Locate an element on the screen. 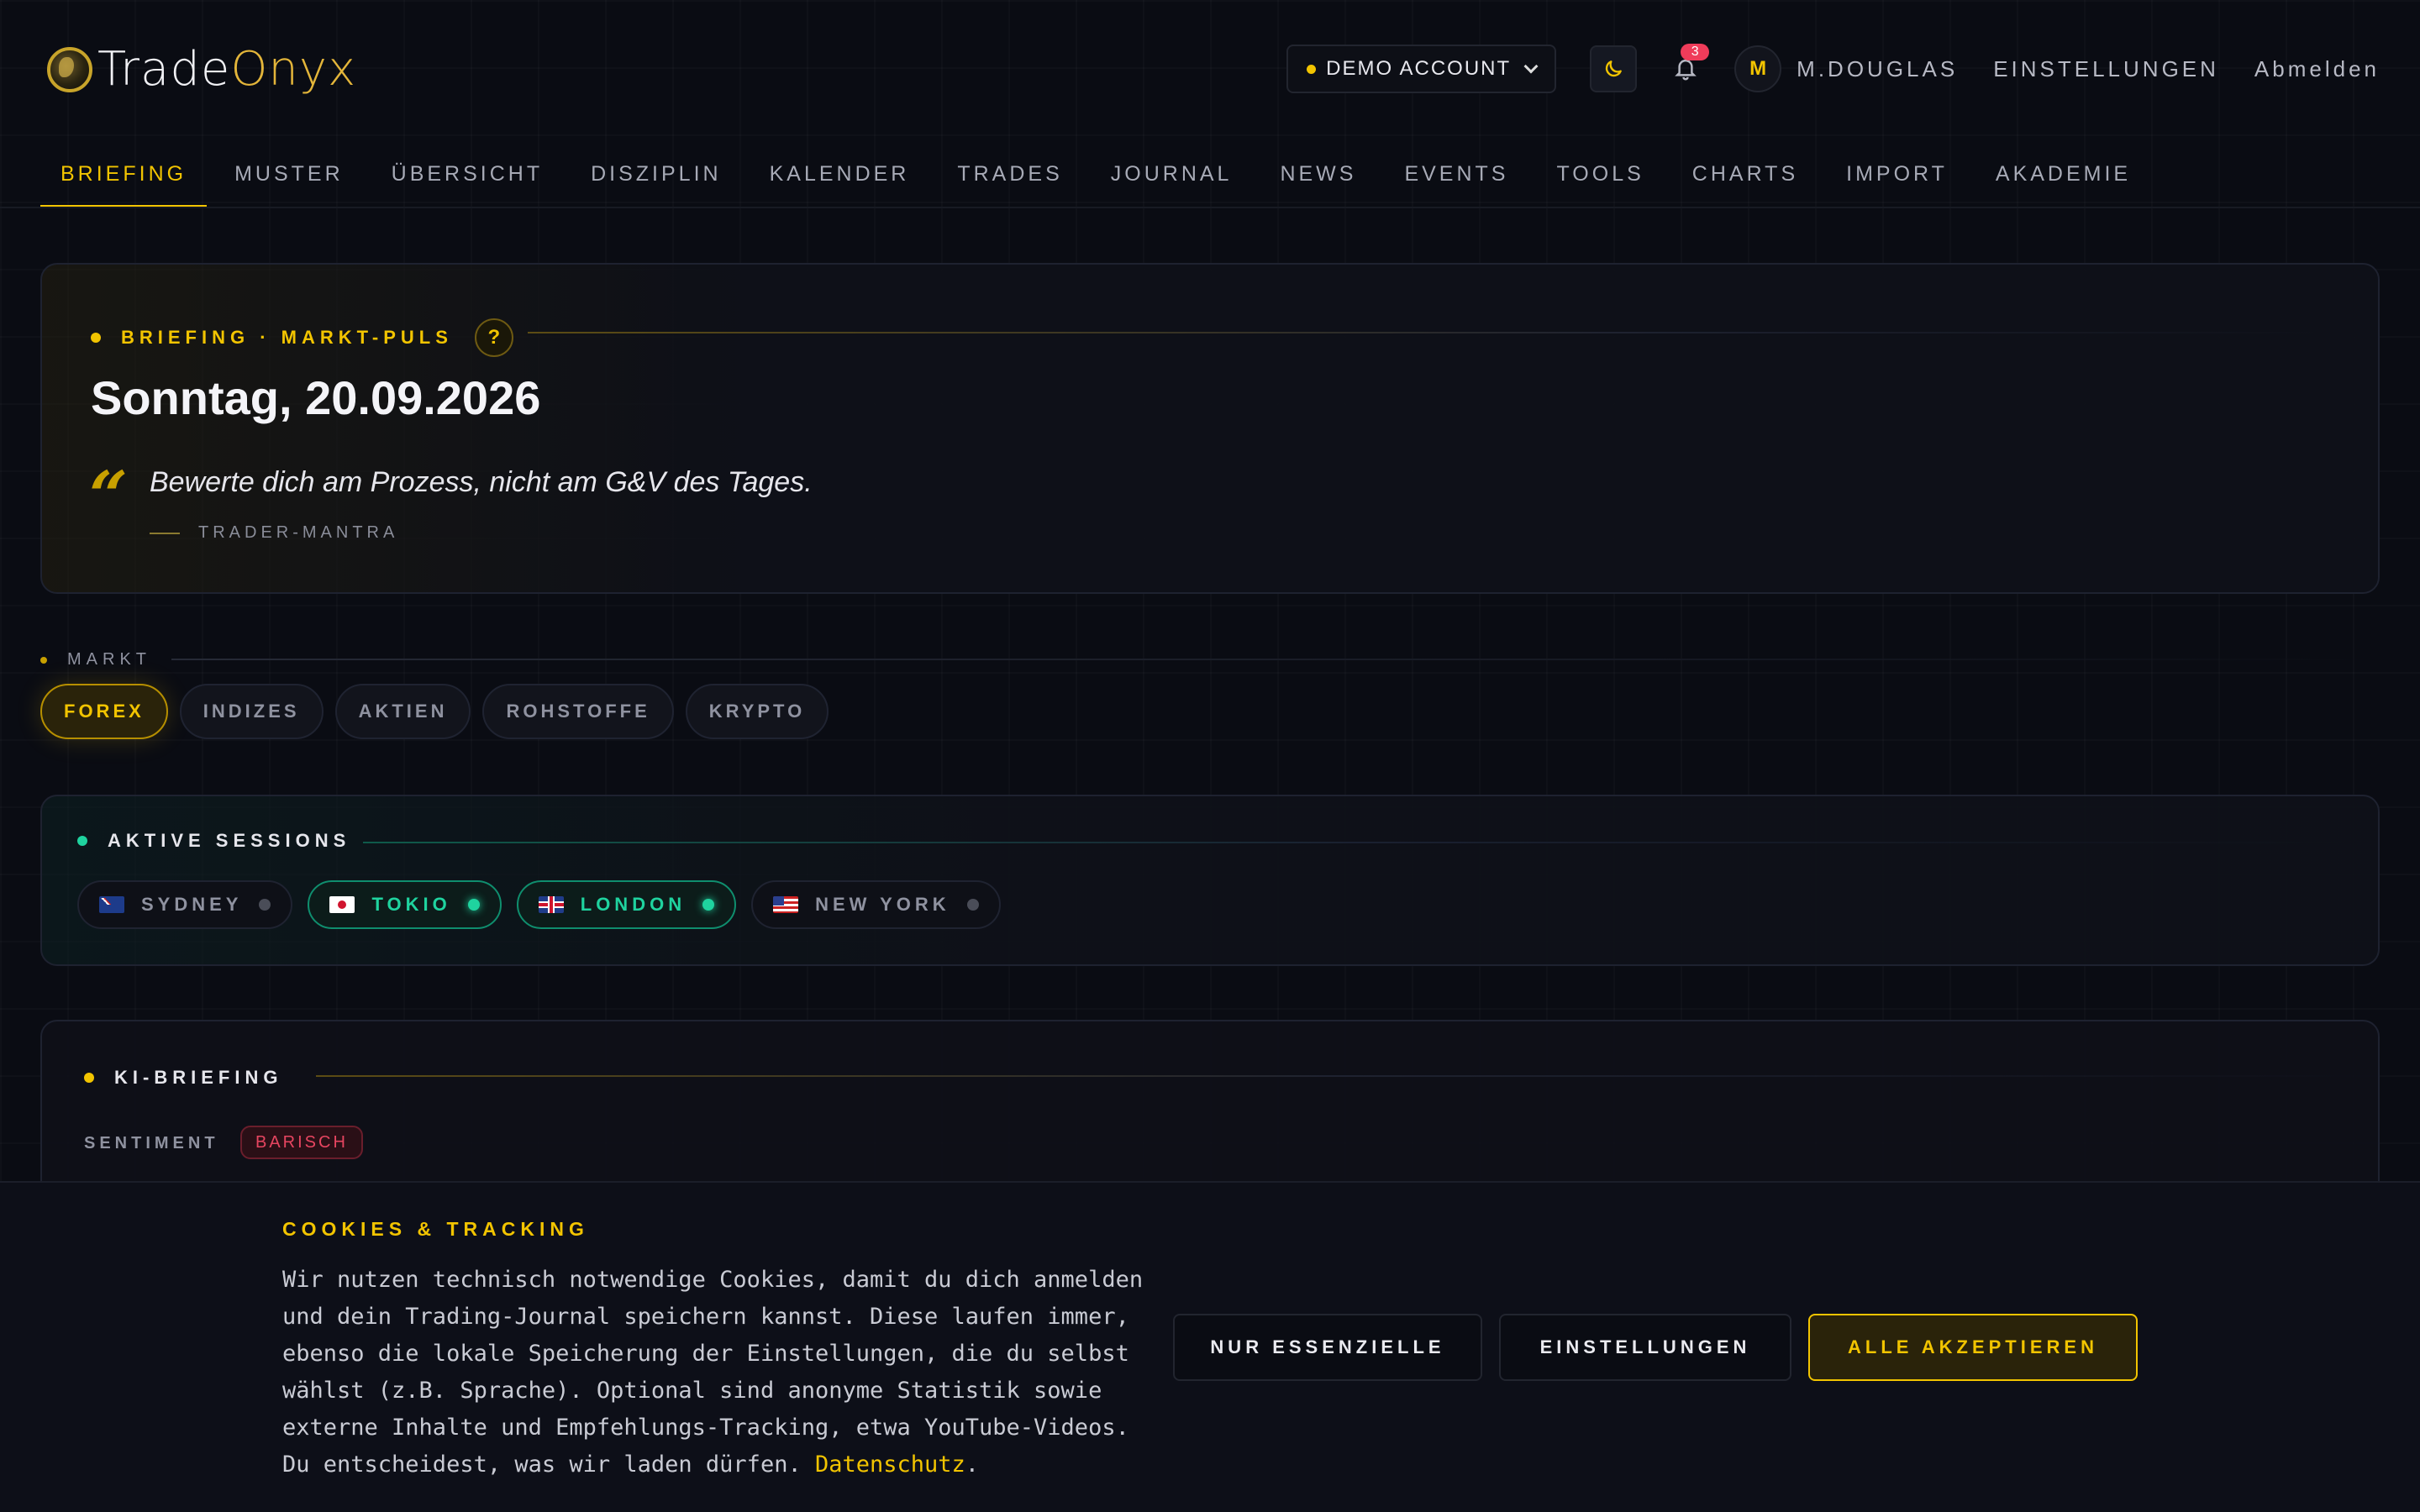 The image size is (2420, 1512). username-link: M.DOUGLAS is located at coordinates (1877, 69).